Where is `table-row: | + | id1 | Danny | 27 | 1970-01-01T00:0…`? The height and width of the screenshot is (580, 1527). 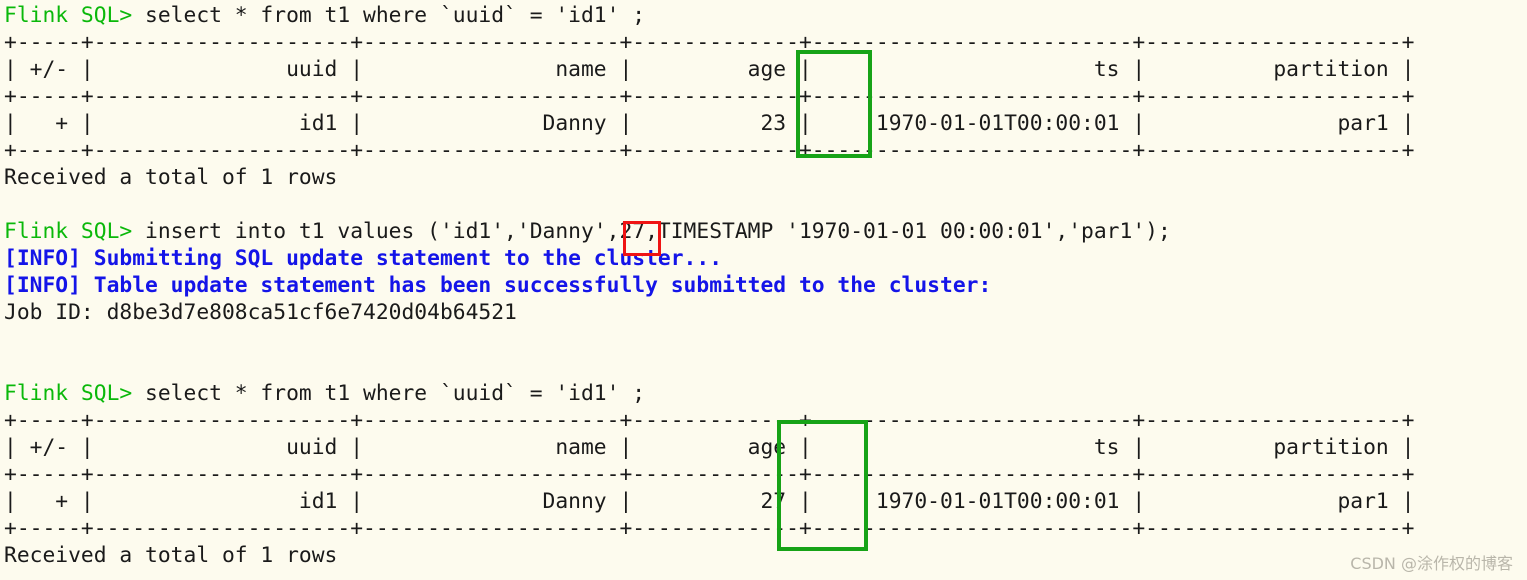 table-row: | + | id1 | Danny | 27 | 1970-01-01T00:0… is located at coordinates (709, 501).